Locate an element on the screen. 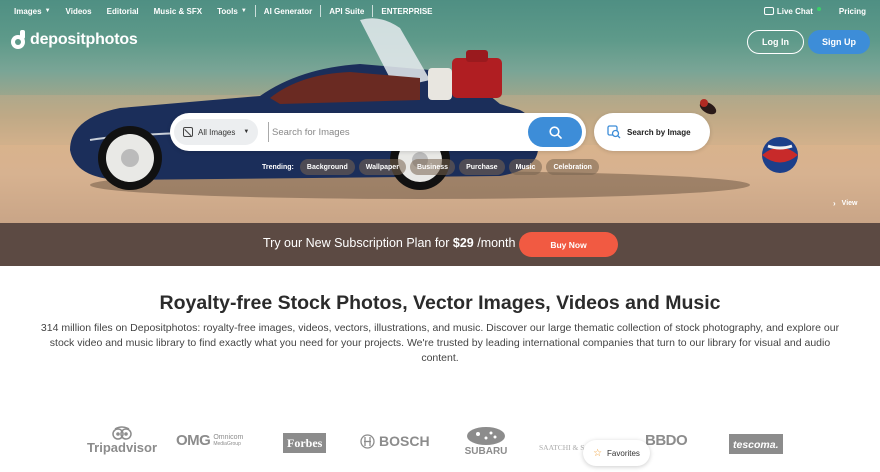 This screenshot has width=880, height=472. nav-editorial: Editorial is located at coordinates (123, 11).